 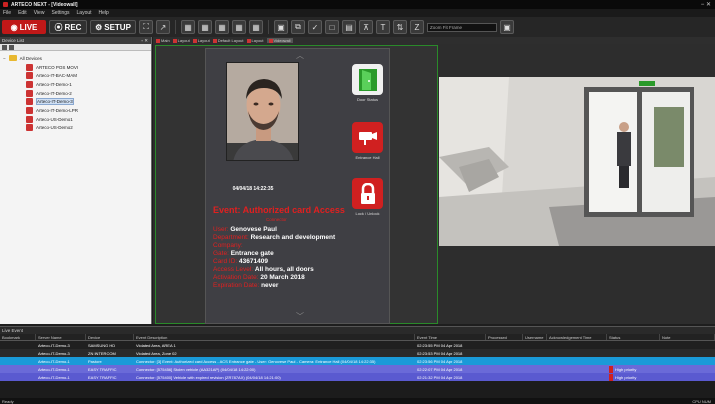 I want to click on chevron-up-icon: ︿, so click(x=300, y=55).